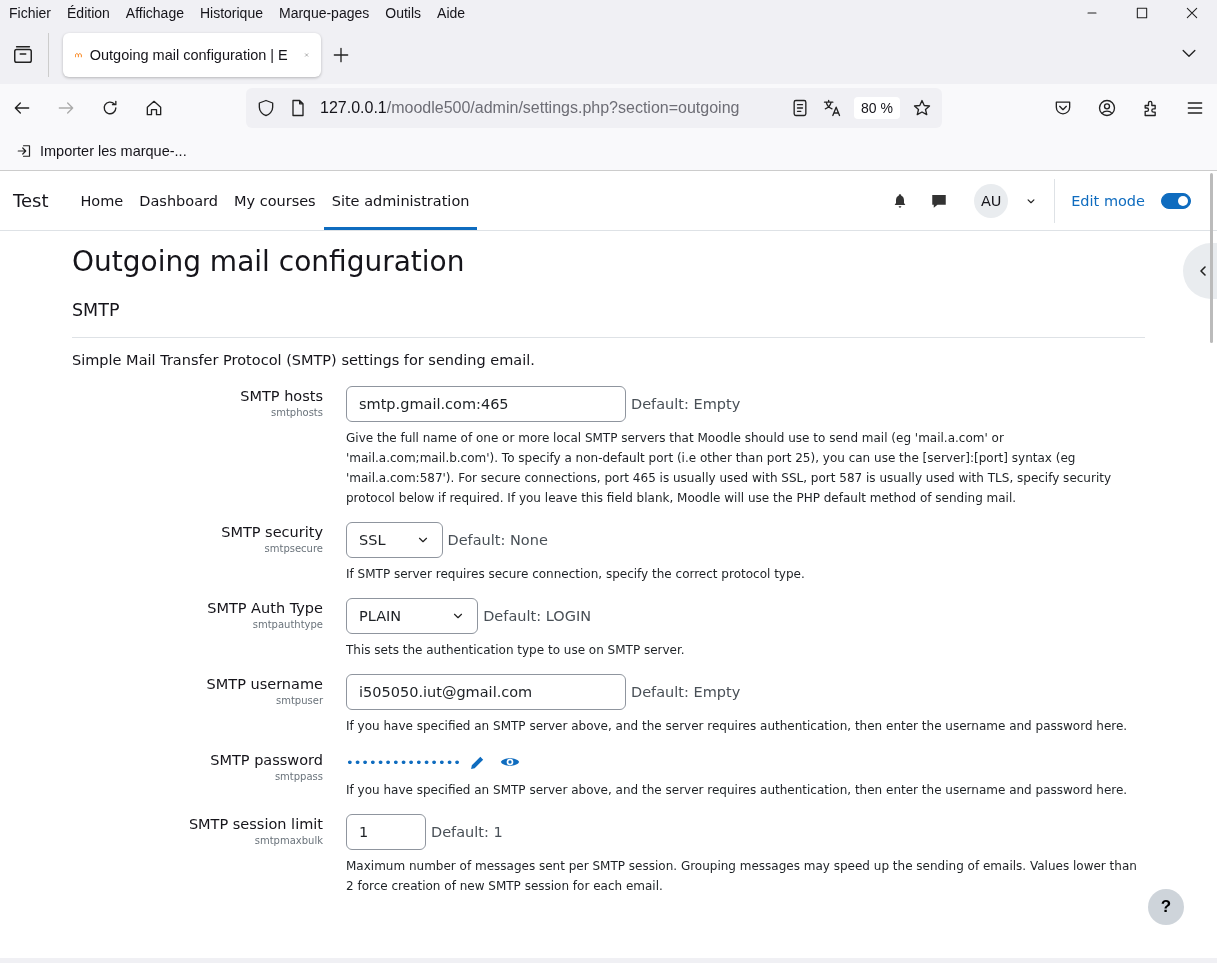  Describe the element at coordinates (549, 108) in the screenshot. I see `url-text: 127.0.0.1/moodle500/admin/settings.php?section=outgoing` at that location.